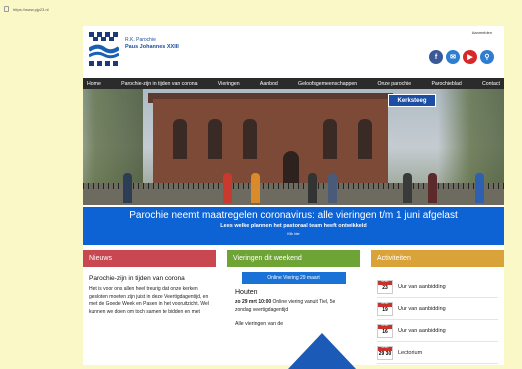 This screenshot has height=369, width=522. I want to click on news-title: Parochie-zijn in tijden van corona, so click(149, 279).